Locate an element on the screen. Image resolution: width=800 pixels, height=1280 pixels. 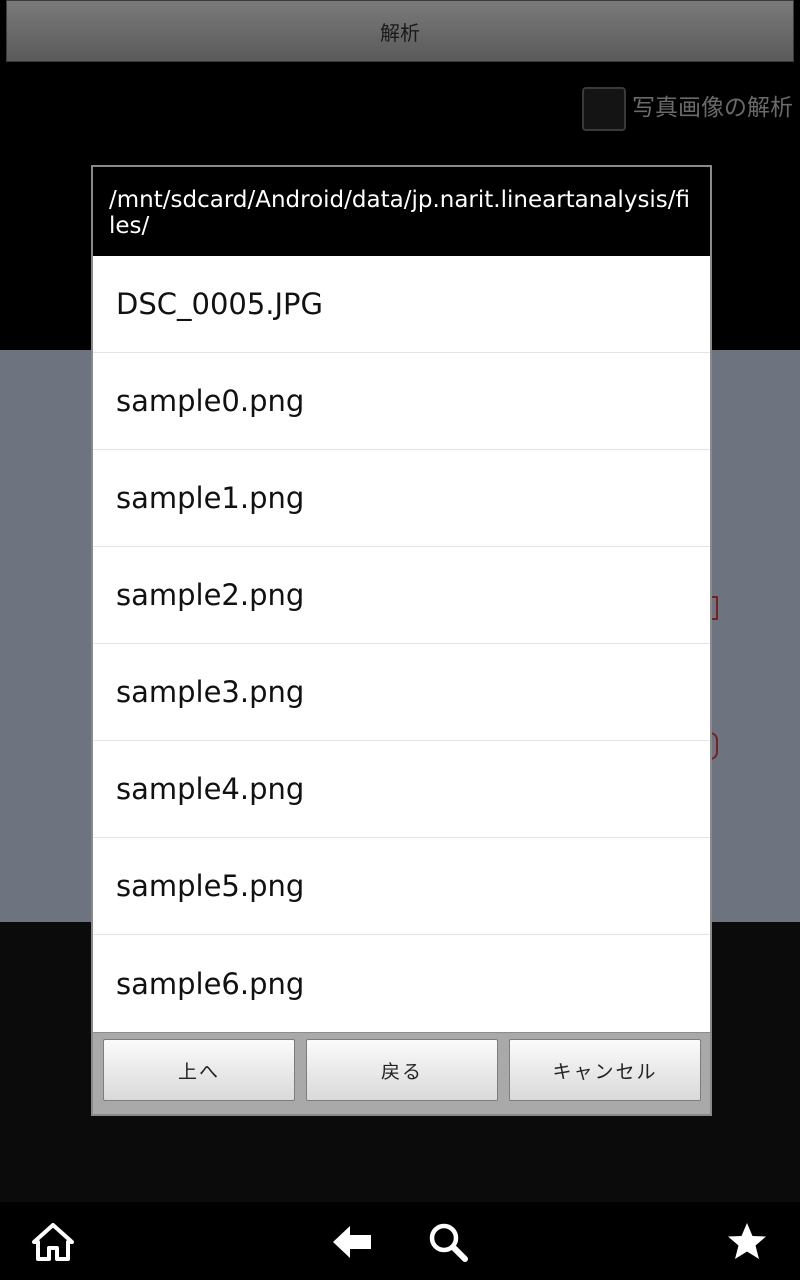
file-item-sample1: sample1.png is located at coordinates (401, 498).